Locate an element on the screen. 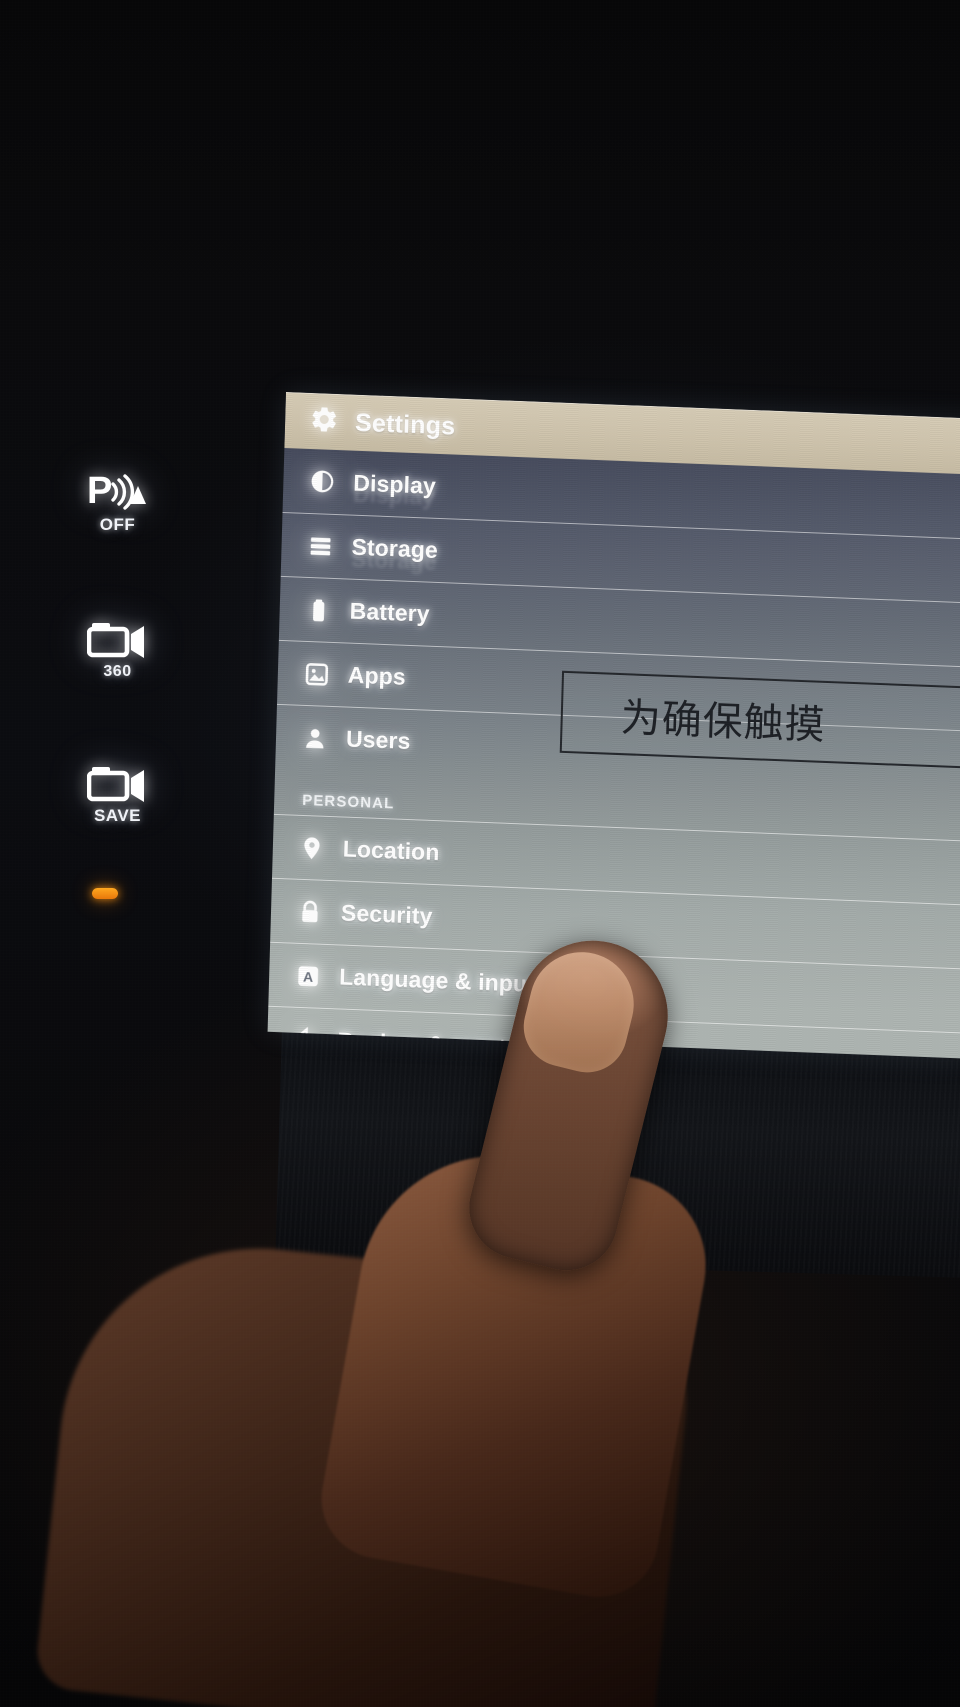 The image size is (960, 1707). settings-row-label-users: Users is located at coordinates (378, 740).